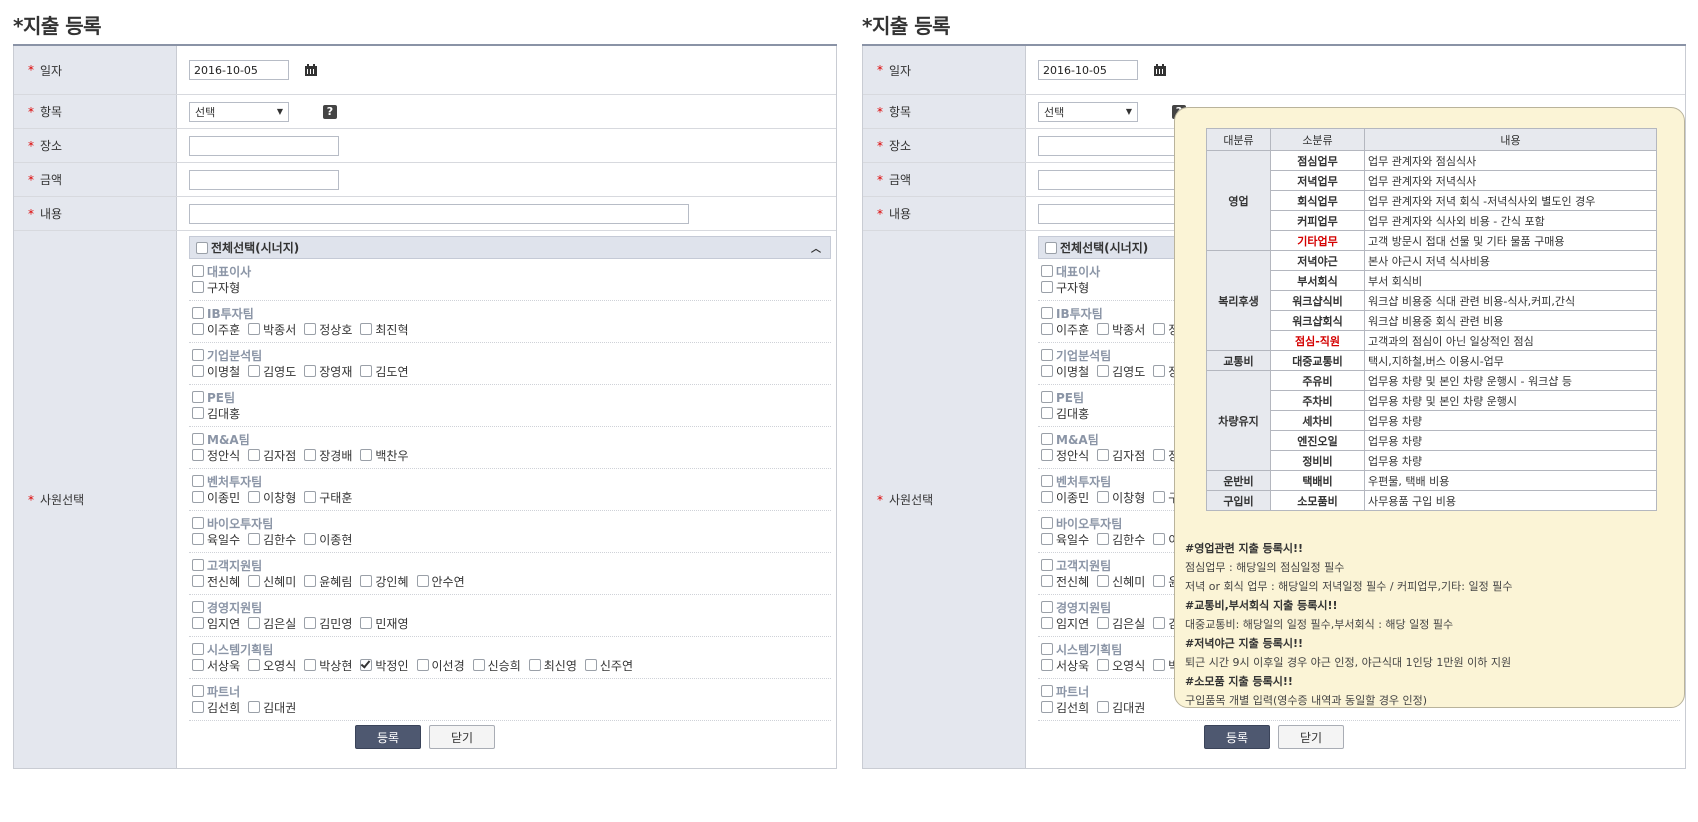 The width and height of the screenshot is (1698, 822). Describe the element at coordinates (330, 111) in the screenshot. I see `help-icon: ?` at that location.